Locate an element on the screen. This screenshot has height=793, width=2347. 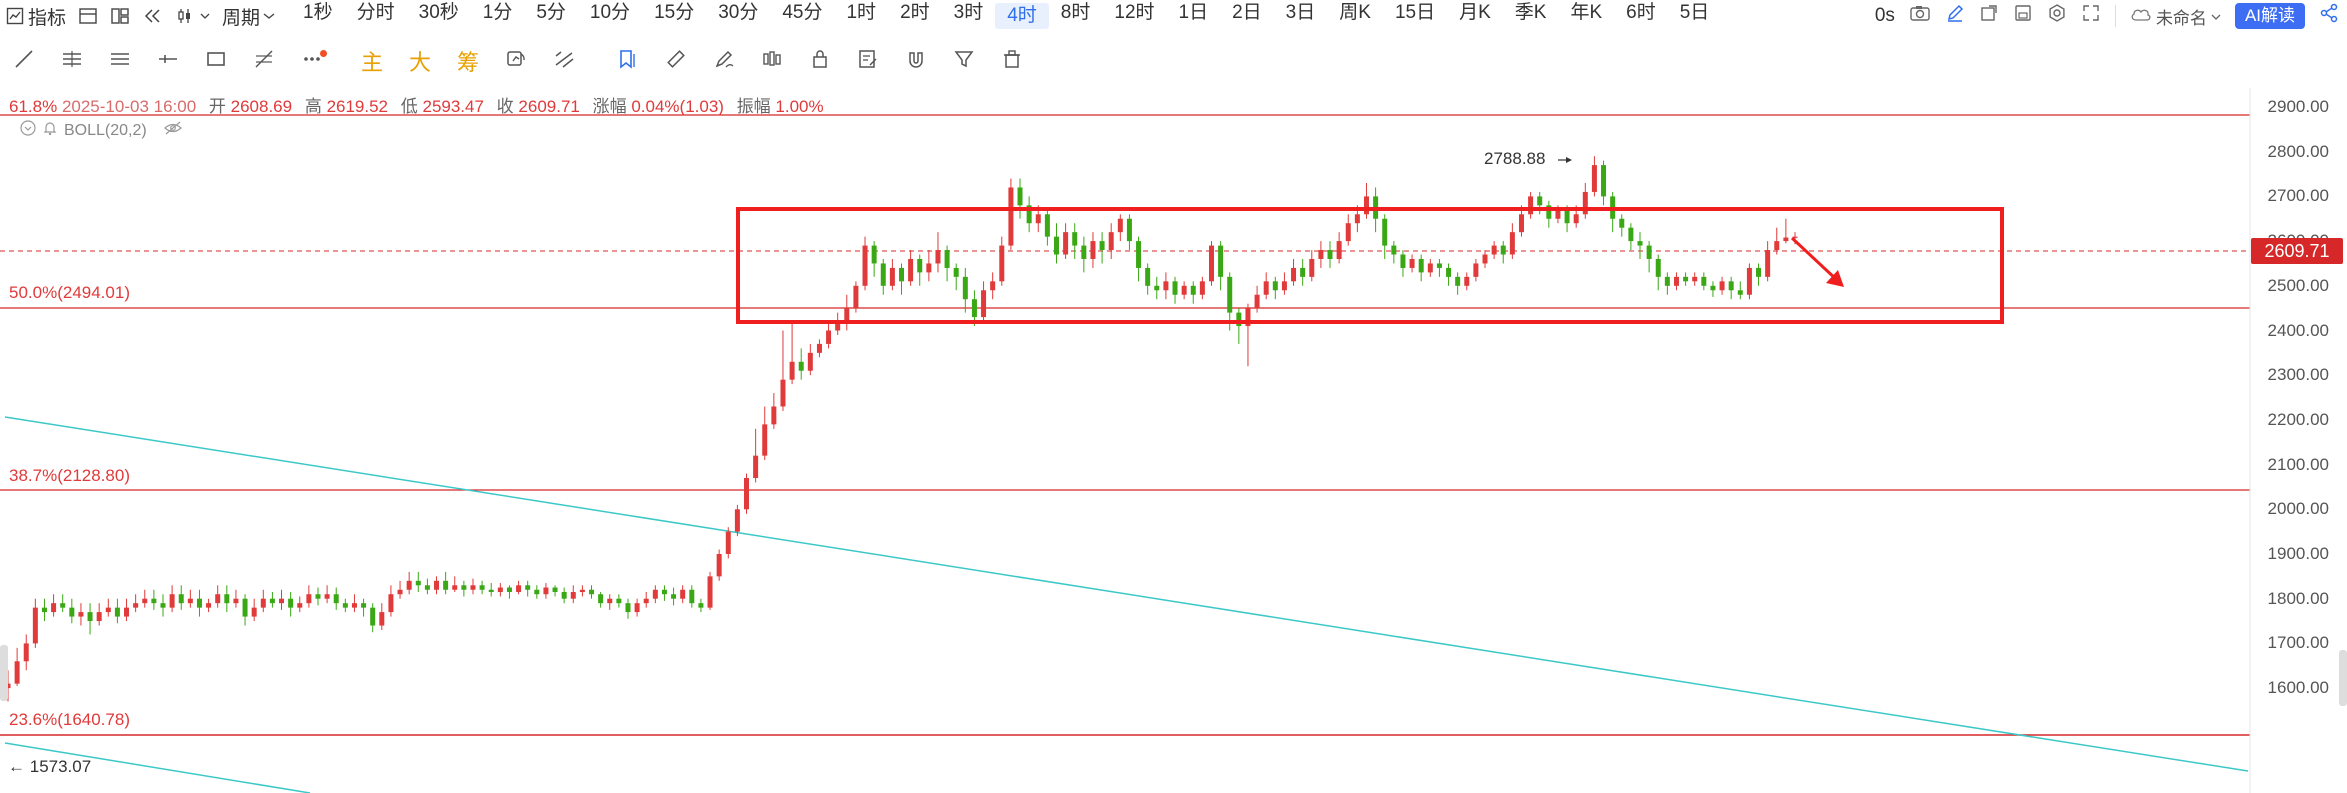
low-marker-label: ← 1573.07 is located at coordinates (49, 767).